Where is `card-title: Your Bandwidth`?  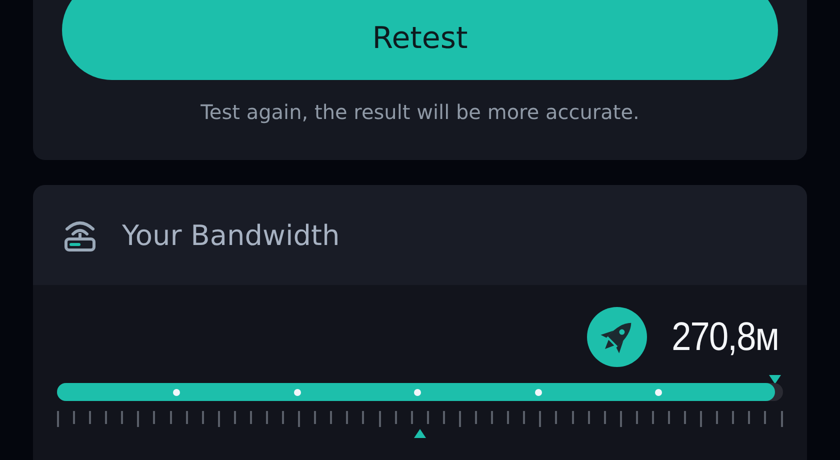 card-title: Your Bandwidth is located at coordinates (231, 235).